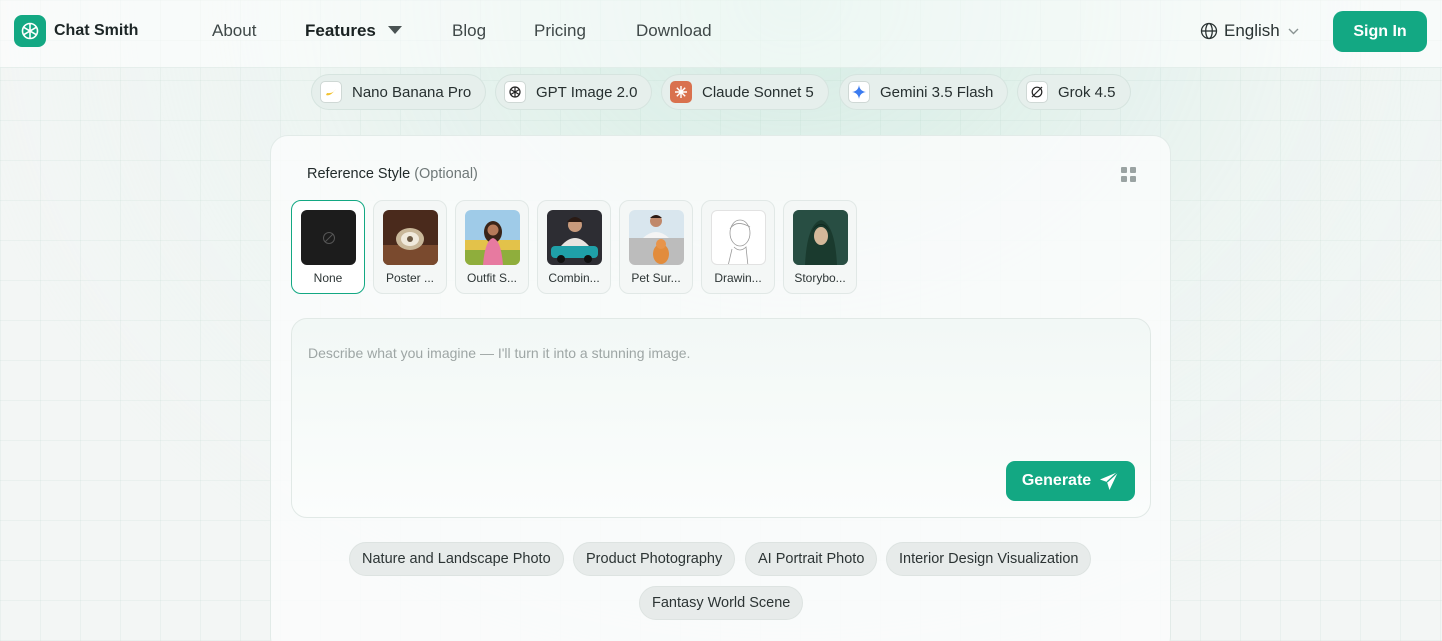  What do you see at coordinates (1380, 31) in the screenshot?
I see `sign-in-button: Sign In` at bounding box center [1380, 31].